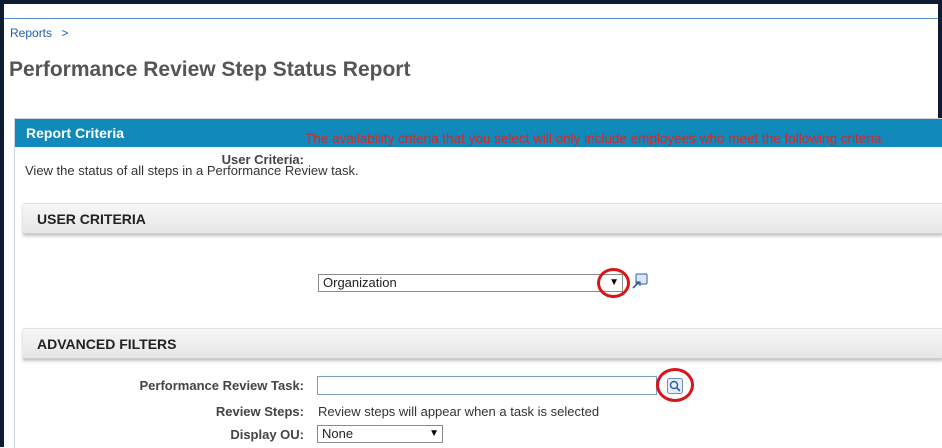 The image size is (942, 448). What do you see at coordinates (2, 223) in the screenshot?
I see `window-frame-left` at bounding box center [2, 223].